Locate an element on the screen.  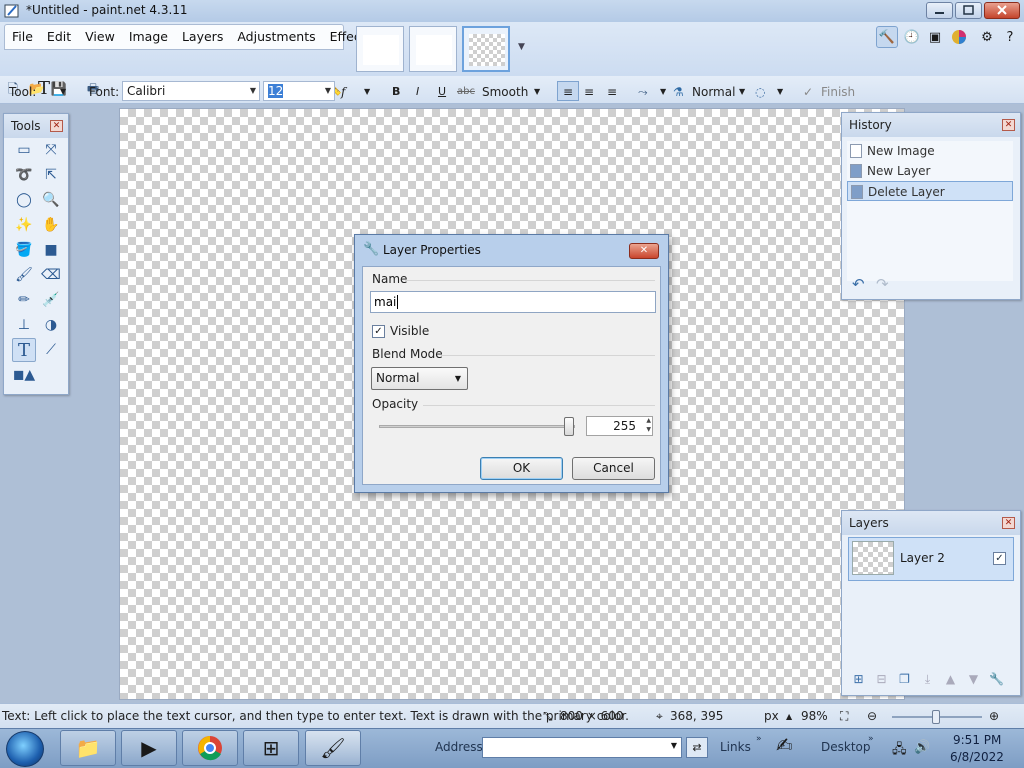
pan-hand-icon: ✋ is located at coordinates (51, 225).